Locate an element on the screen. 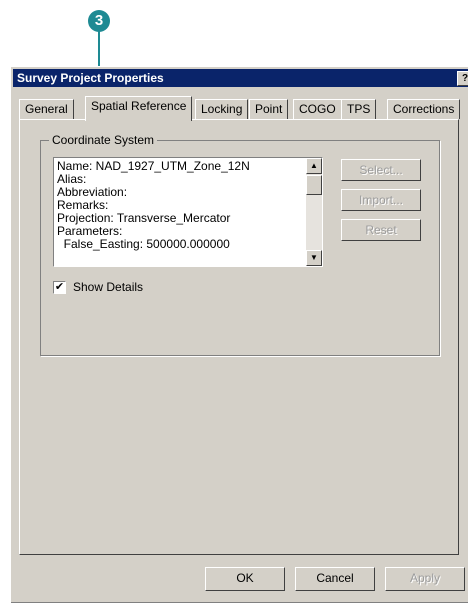 This screenshot has height=610, width=468. reset-button: Reset is located at coordinates (381, 230).